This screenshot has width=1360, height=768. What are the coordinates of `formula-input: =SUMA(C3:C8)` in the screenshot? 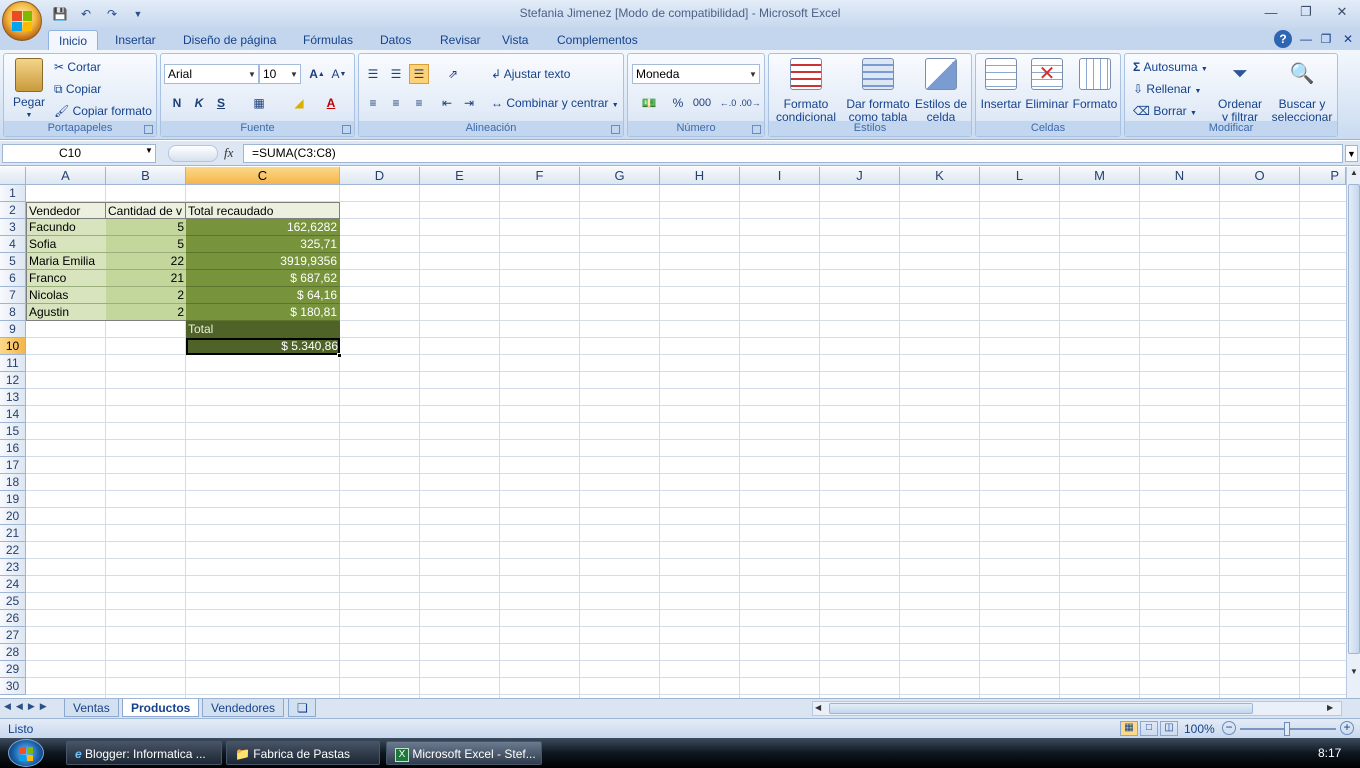 It's located at (793, 153).